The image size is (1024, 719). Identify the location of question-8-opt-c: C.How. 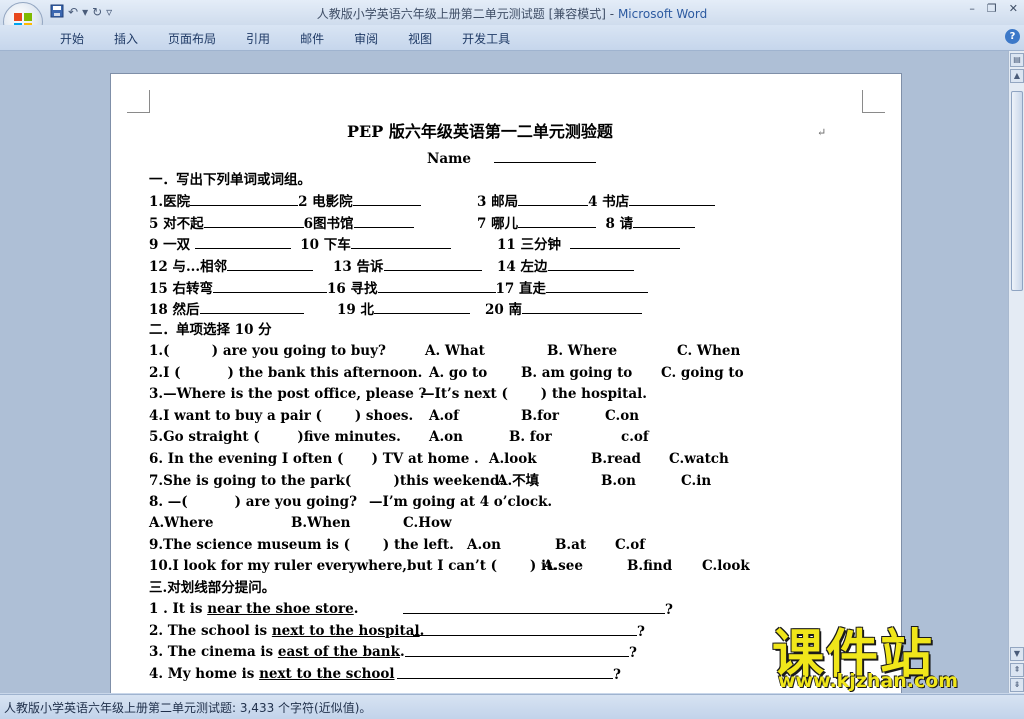
(427, 523).